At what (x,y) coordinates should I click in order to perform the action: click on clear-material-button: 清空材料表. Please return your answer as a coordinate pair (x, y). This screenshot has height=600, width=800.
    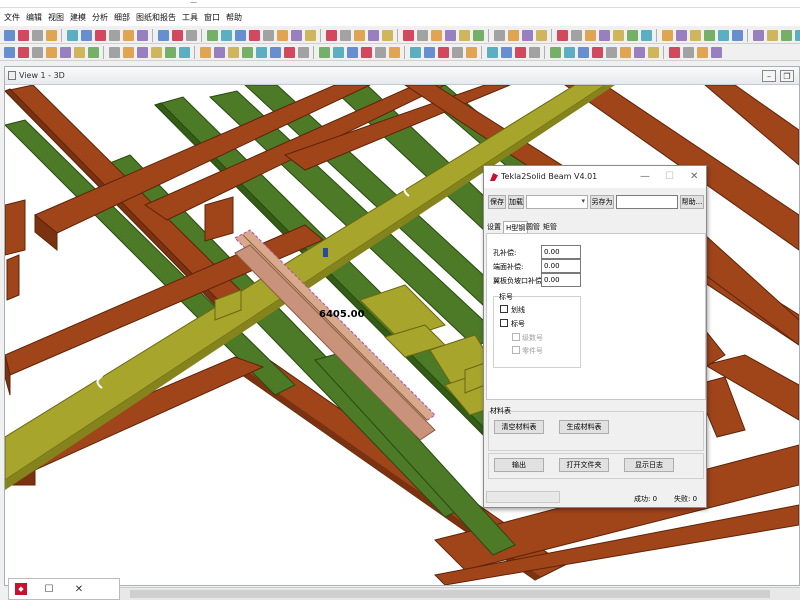
    Looking at the image, I should click on (519, 427).